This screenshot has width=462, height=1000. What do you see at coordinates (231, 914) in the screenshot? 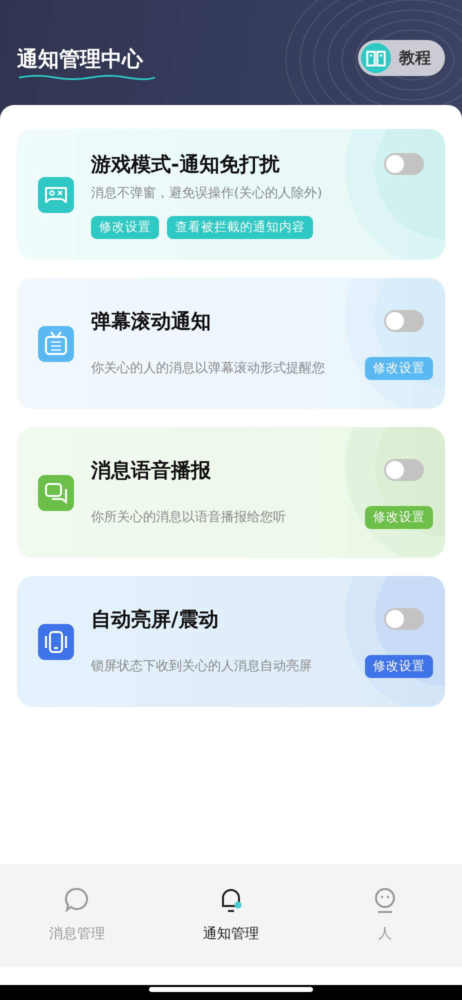
I see `tab: 通知管理` at bounding box center [231, 914].